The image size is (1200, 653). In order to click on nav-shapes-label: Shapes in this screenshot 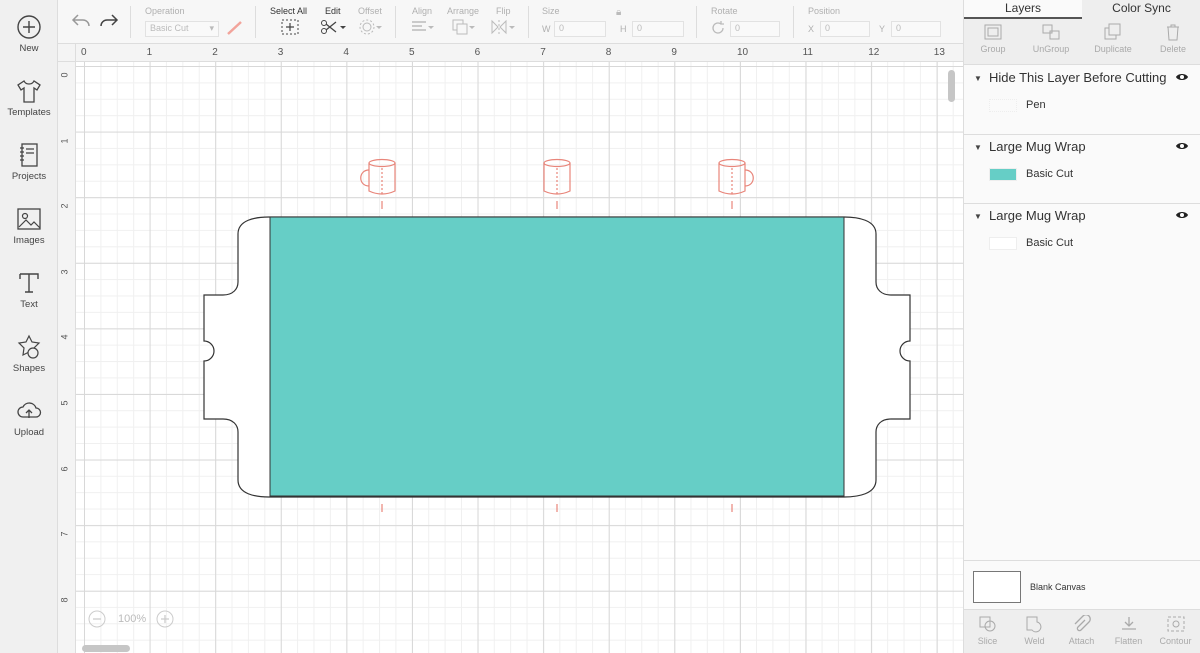, I will do `click(29, 368)`.